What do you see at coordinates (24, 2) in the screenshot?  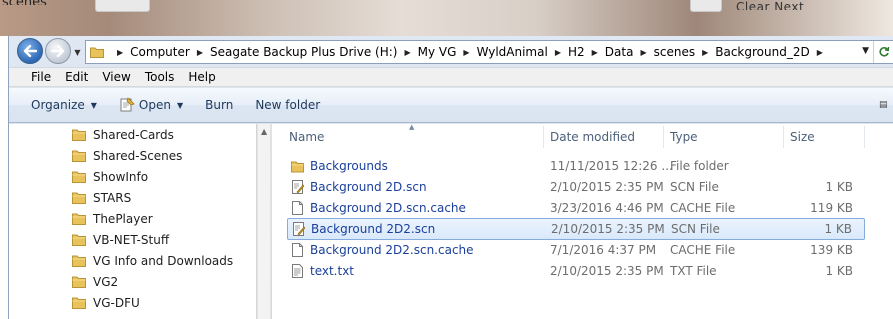 I see `background-window-text: scenes` at bounding box center [24, 2].